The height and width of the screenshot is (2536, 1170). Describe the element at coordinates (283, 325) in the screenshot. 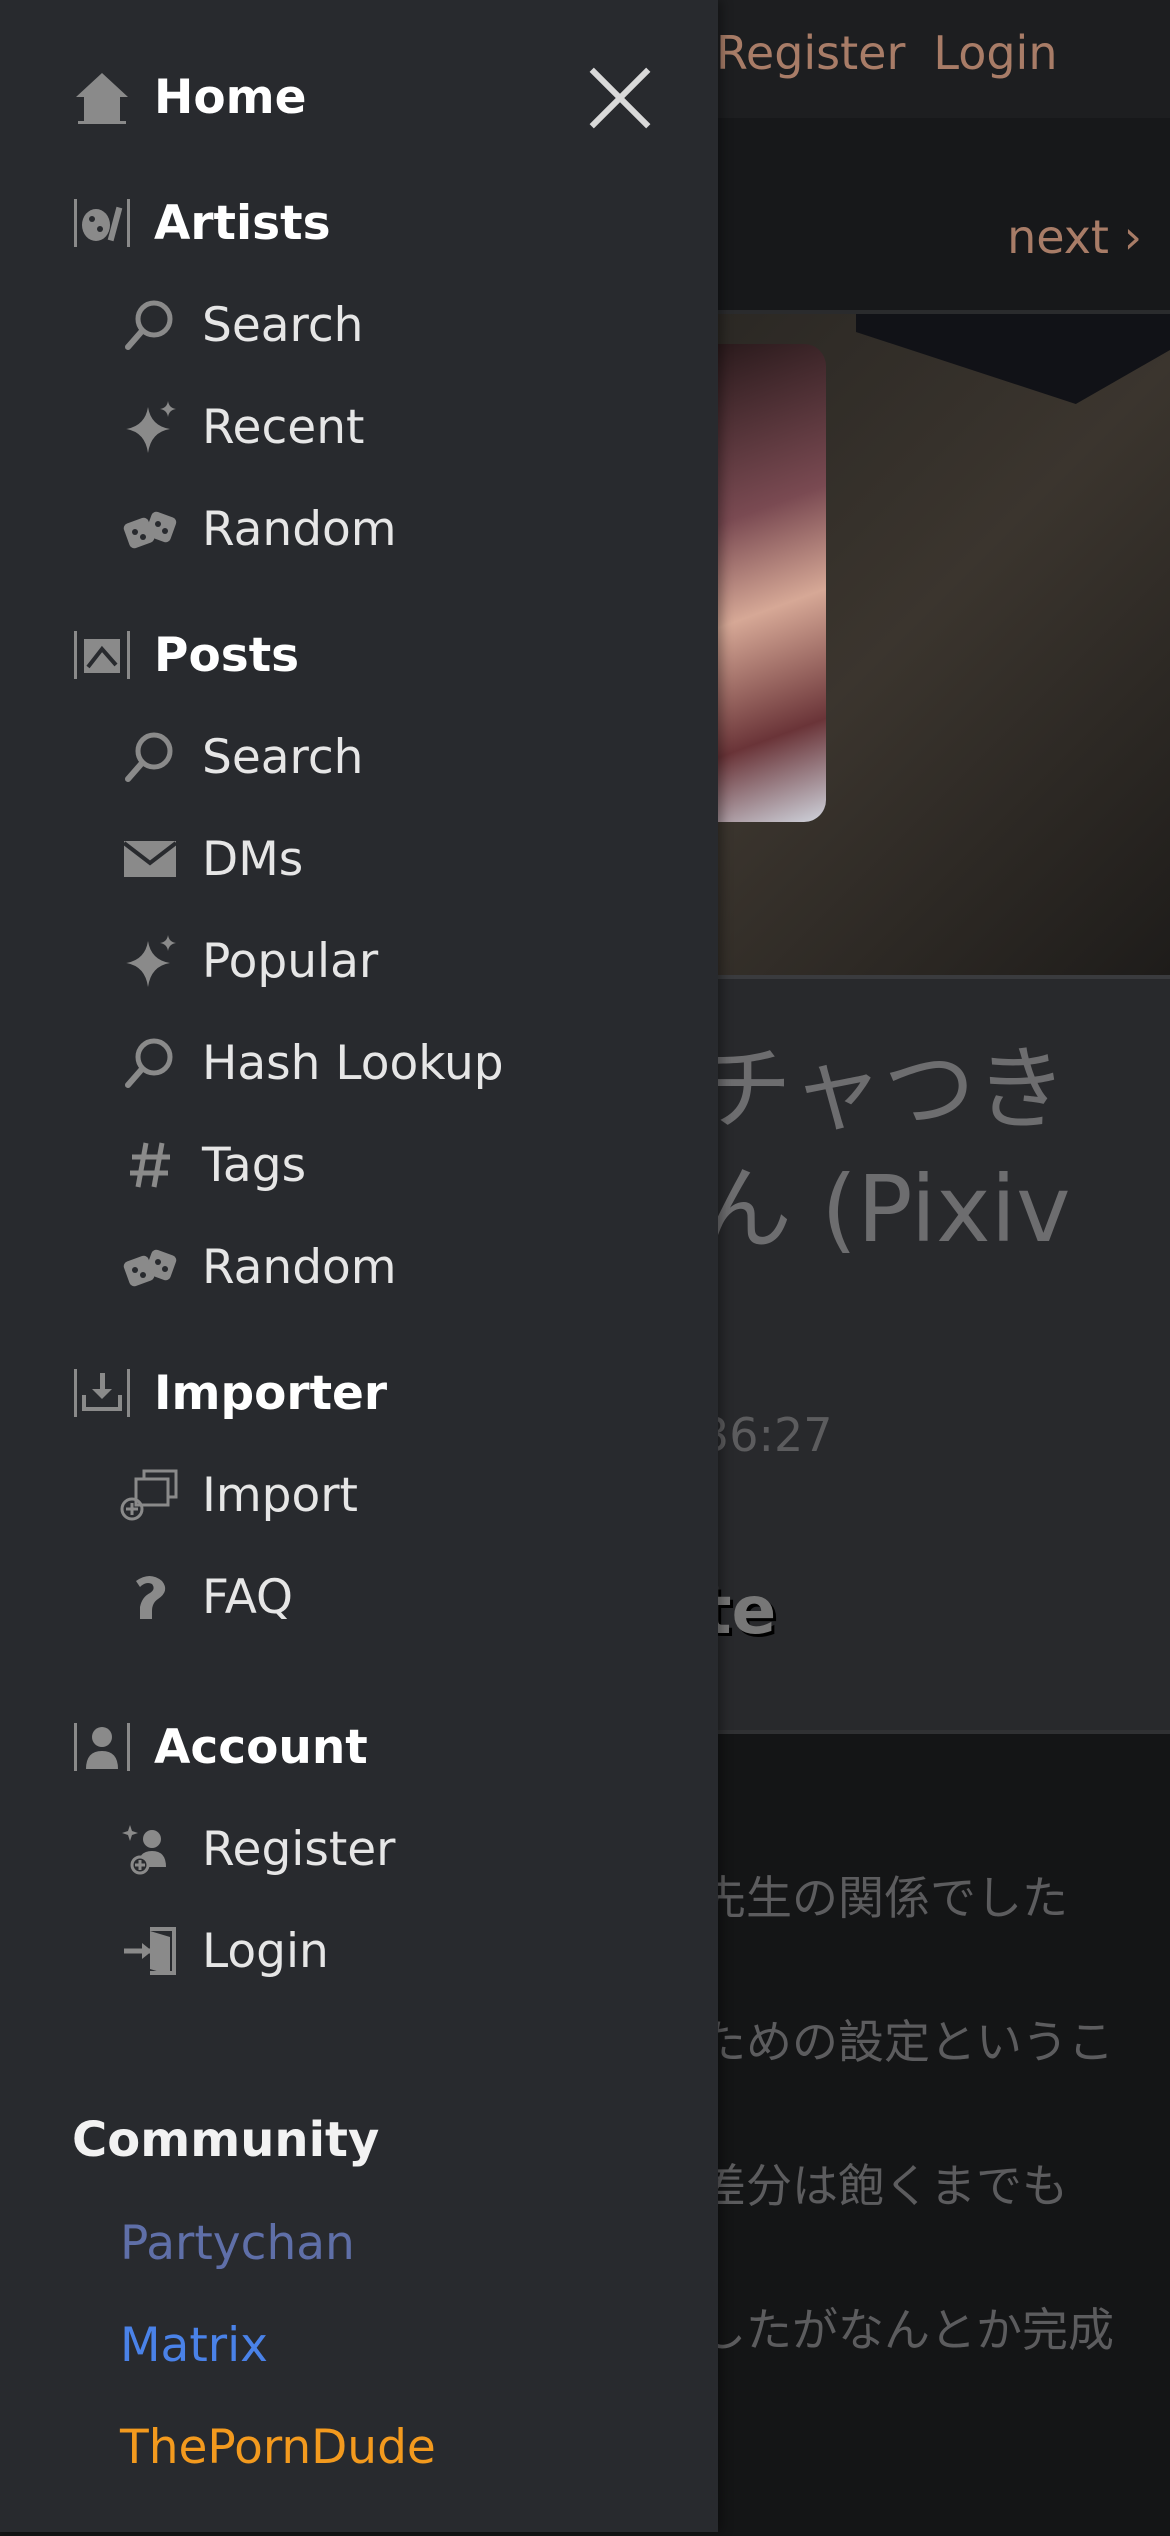

I see `nav-artists-search-label: Search` at that location.